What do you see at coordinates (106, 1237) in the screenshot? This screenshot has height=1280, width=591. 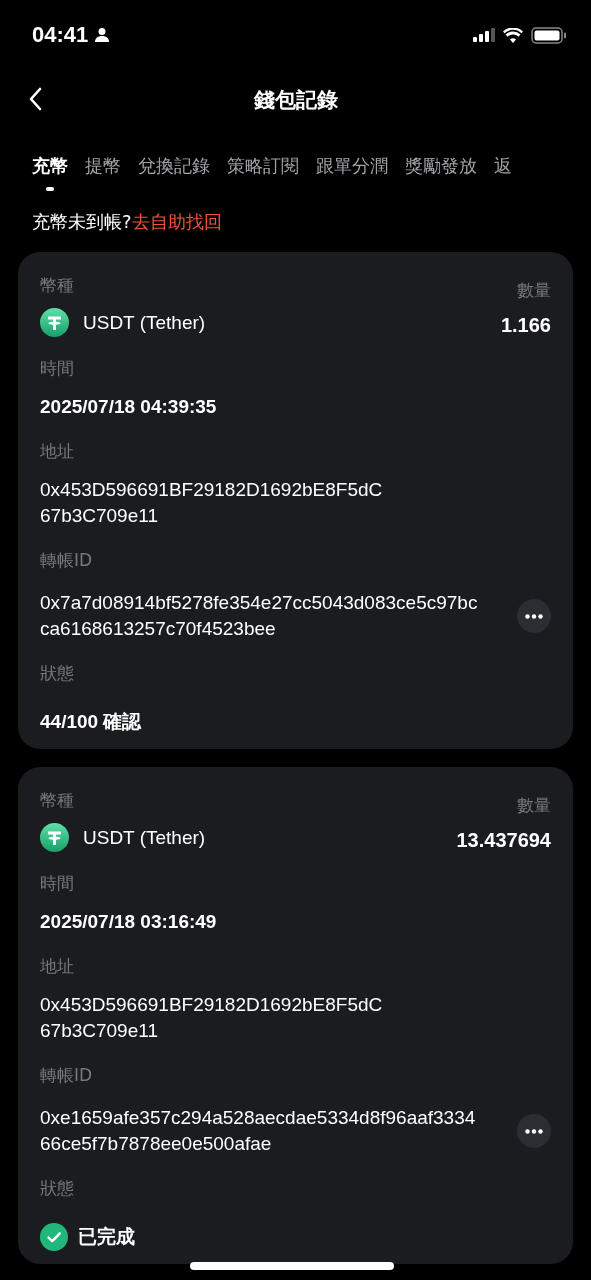 I see `status-text: 已完成` at bounding box center [106, 1237].